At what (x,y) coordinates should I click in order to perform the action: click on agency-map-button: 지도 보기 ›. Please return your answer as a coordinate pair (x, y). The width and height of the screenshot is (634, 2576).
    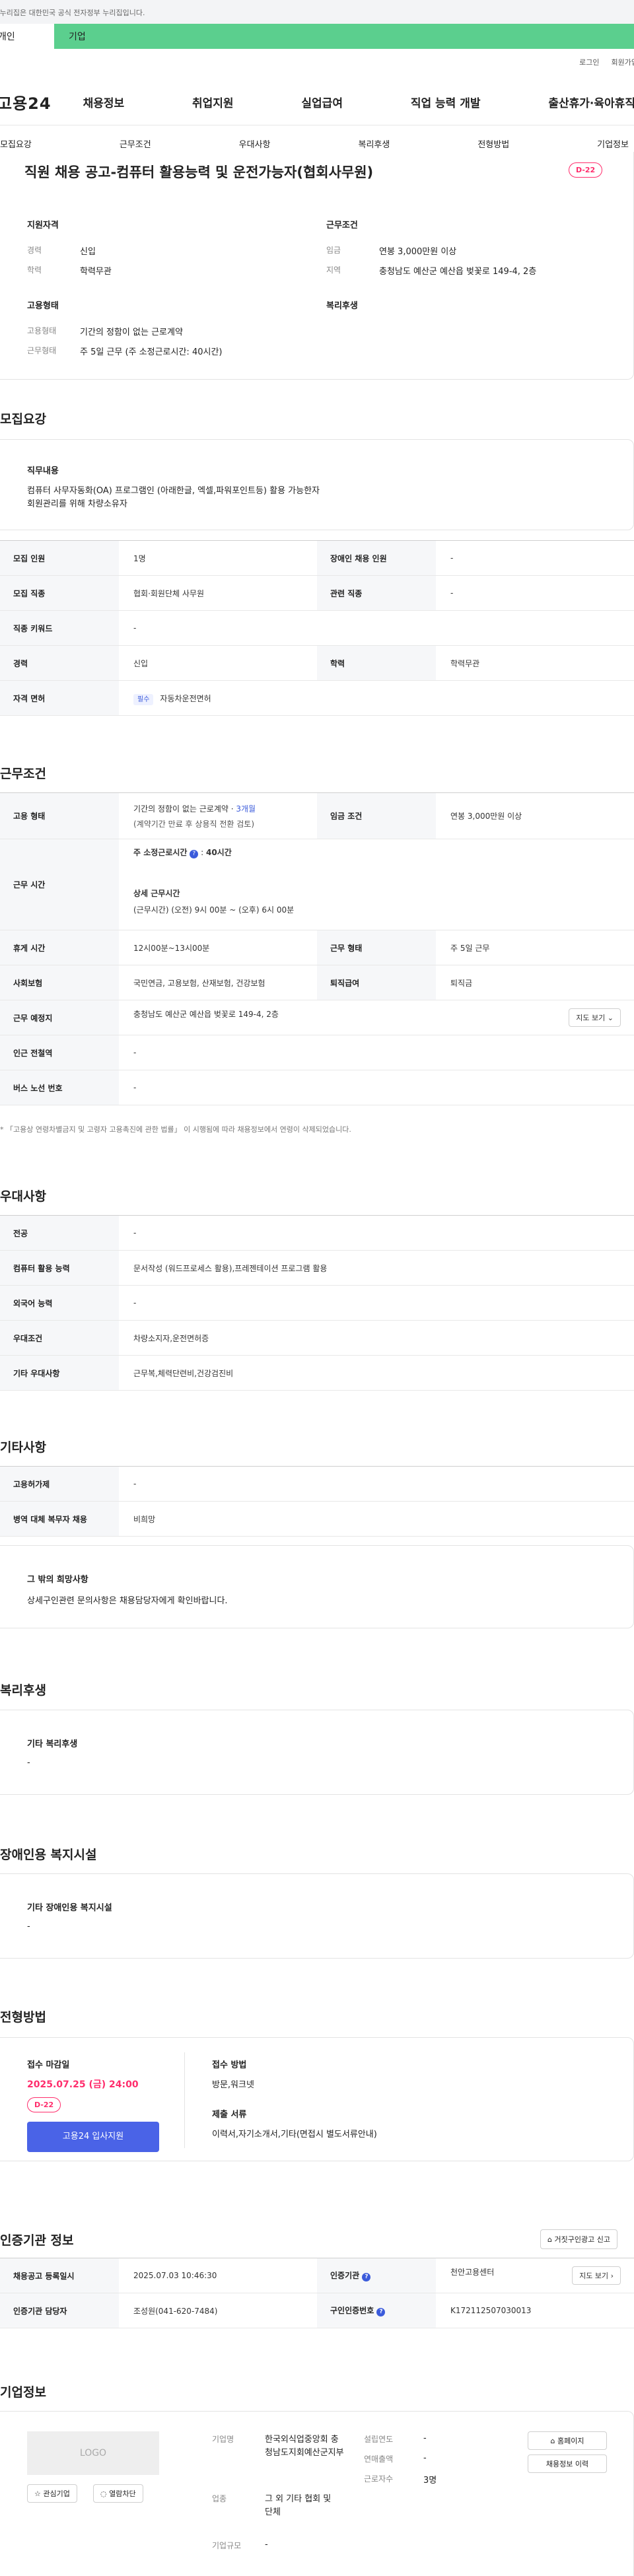
    Looking at the image, I should click on (596, 2276).